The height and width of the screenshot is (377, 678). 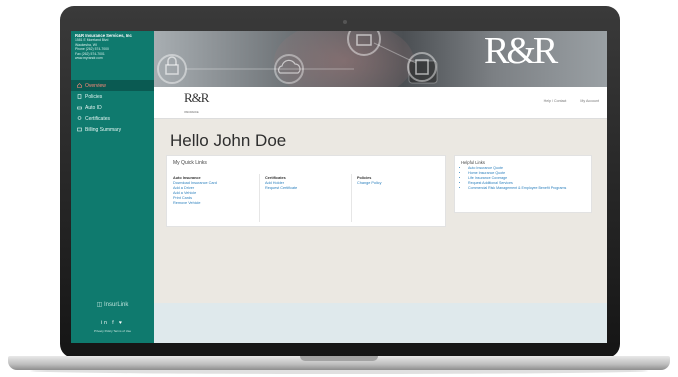 What do you see at coordinates (380, 103) in the screenshot?
I see `top-bar: R&R INSURANCE Help / Contact My Account` at bounding box center [380, 103].